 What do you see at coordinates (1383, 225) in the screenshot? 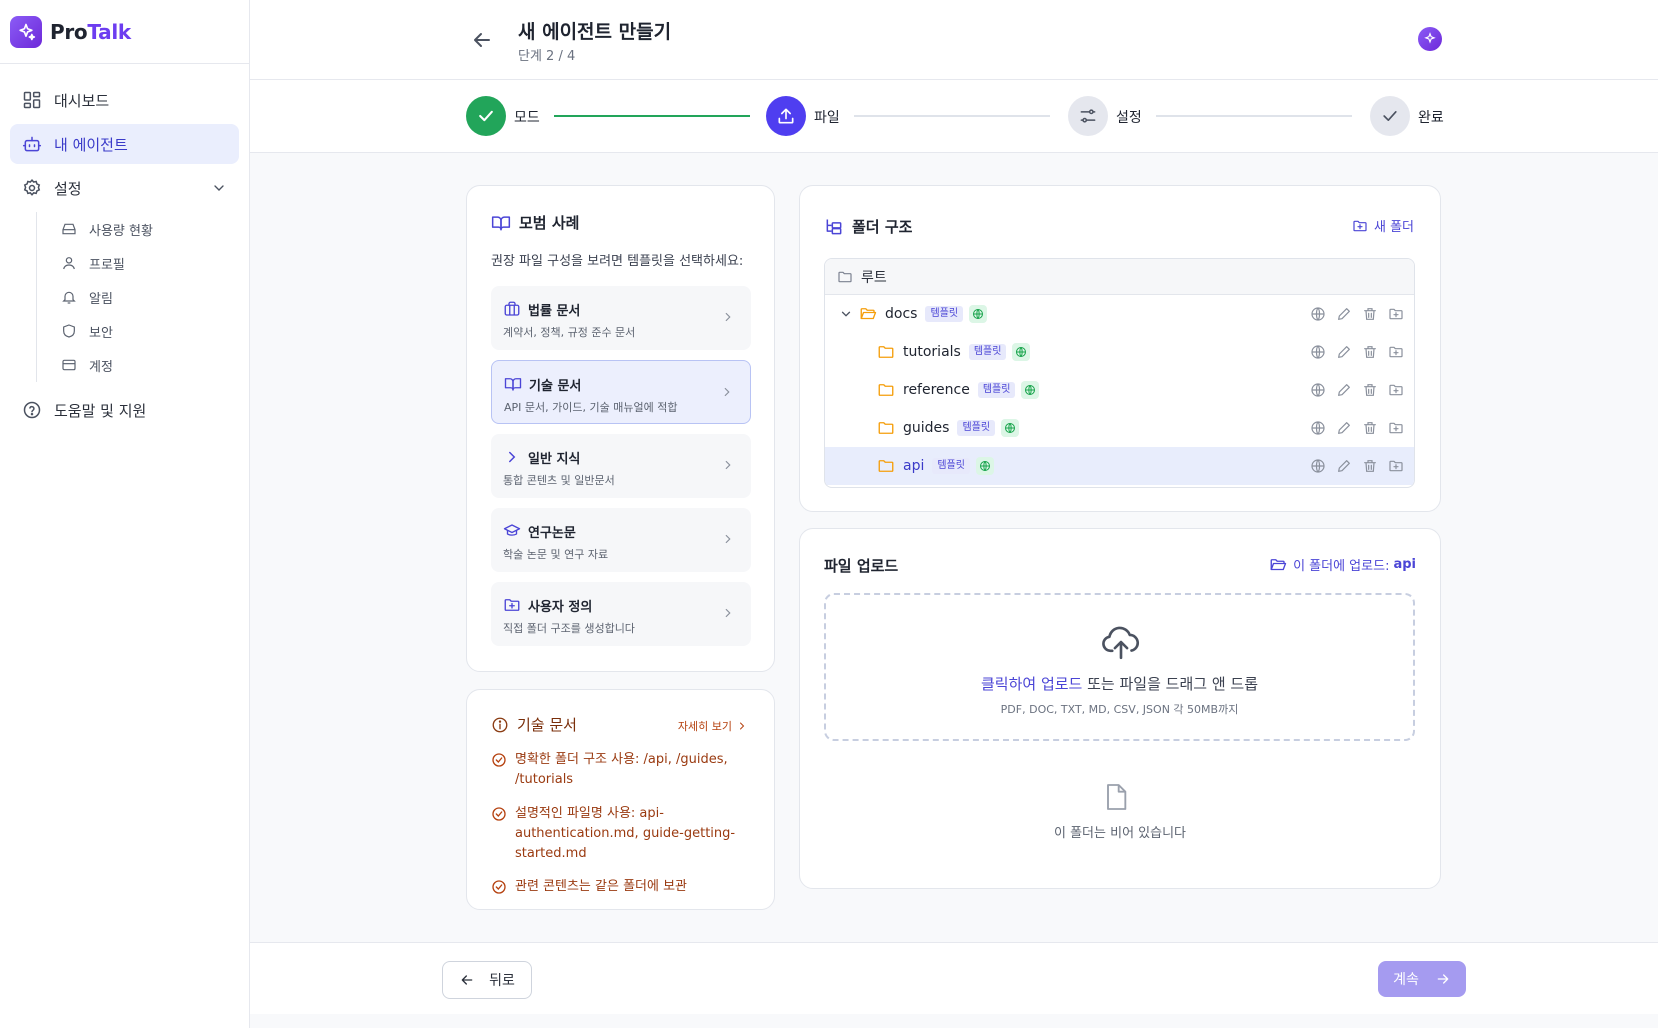
I see `new-folder-button: 새 폴더` at bounding box center [1383, 225].